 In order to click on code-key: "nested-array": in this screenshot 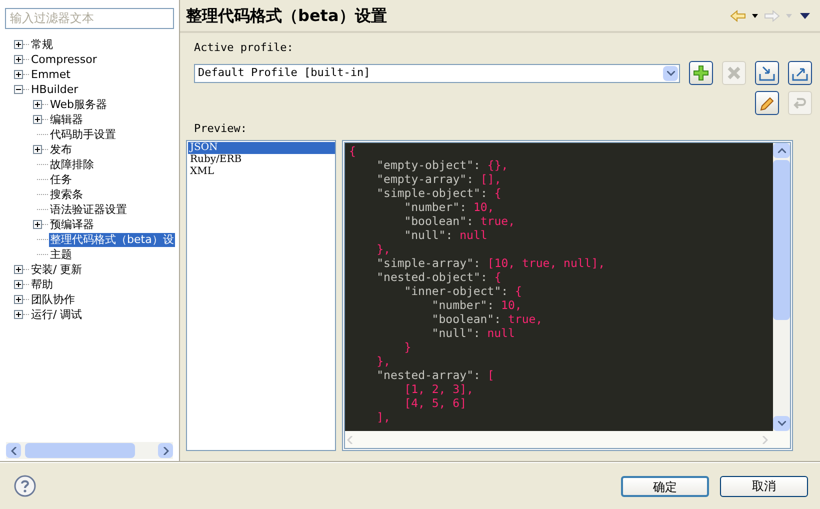, I will do `click(428, 375)`.